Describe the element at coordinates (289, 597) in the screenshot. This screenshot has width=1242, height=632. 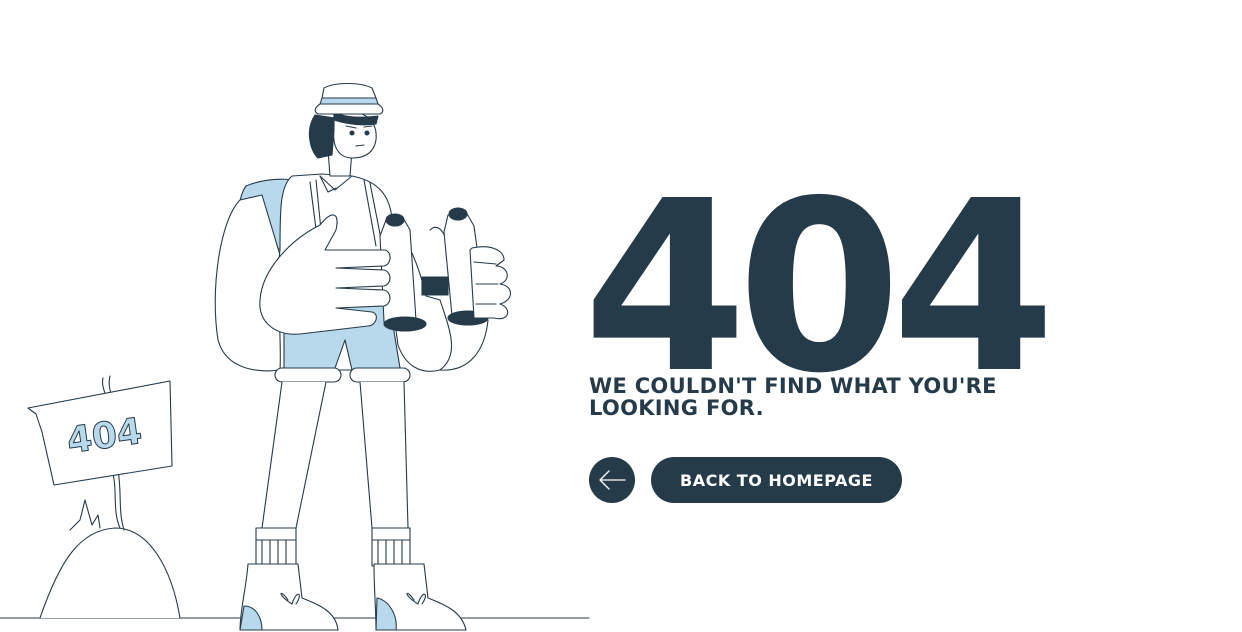
I see `left-boot` at that location.